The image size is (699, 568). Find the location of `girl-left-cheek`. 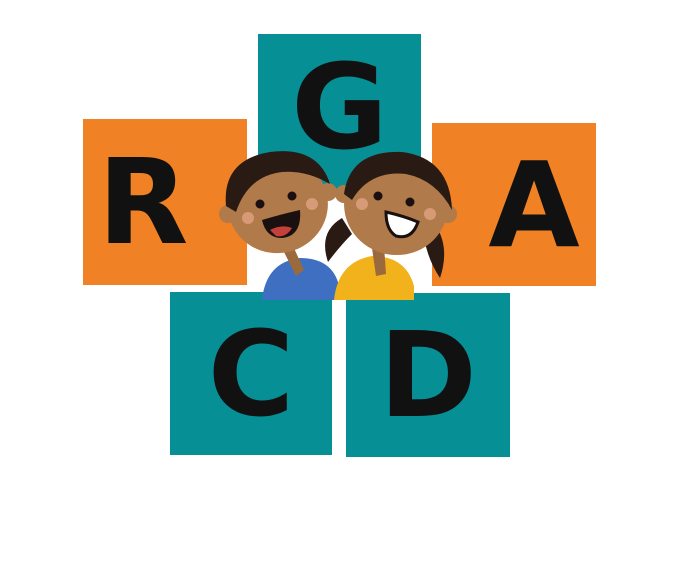

girl-left-cheek is located at coordinates (362, 204).